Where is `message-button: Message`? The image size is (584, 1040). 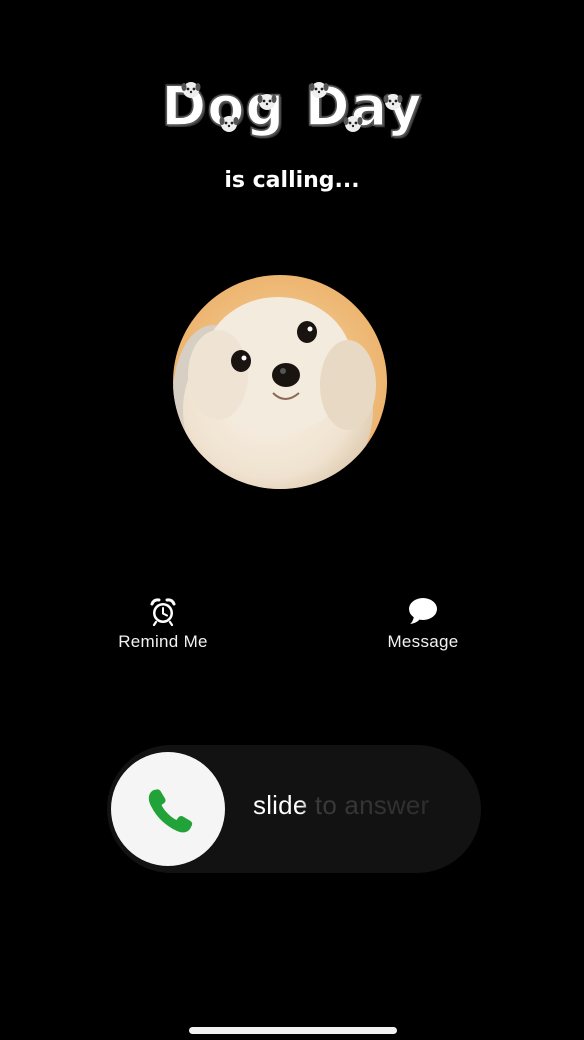 message-button: Message is located at coordinates (423, 624).